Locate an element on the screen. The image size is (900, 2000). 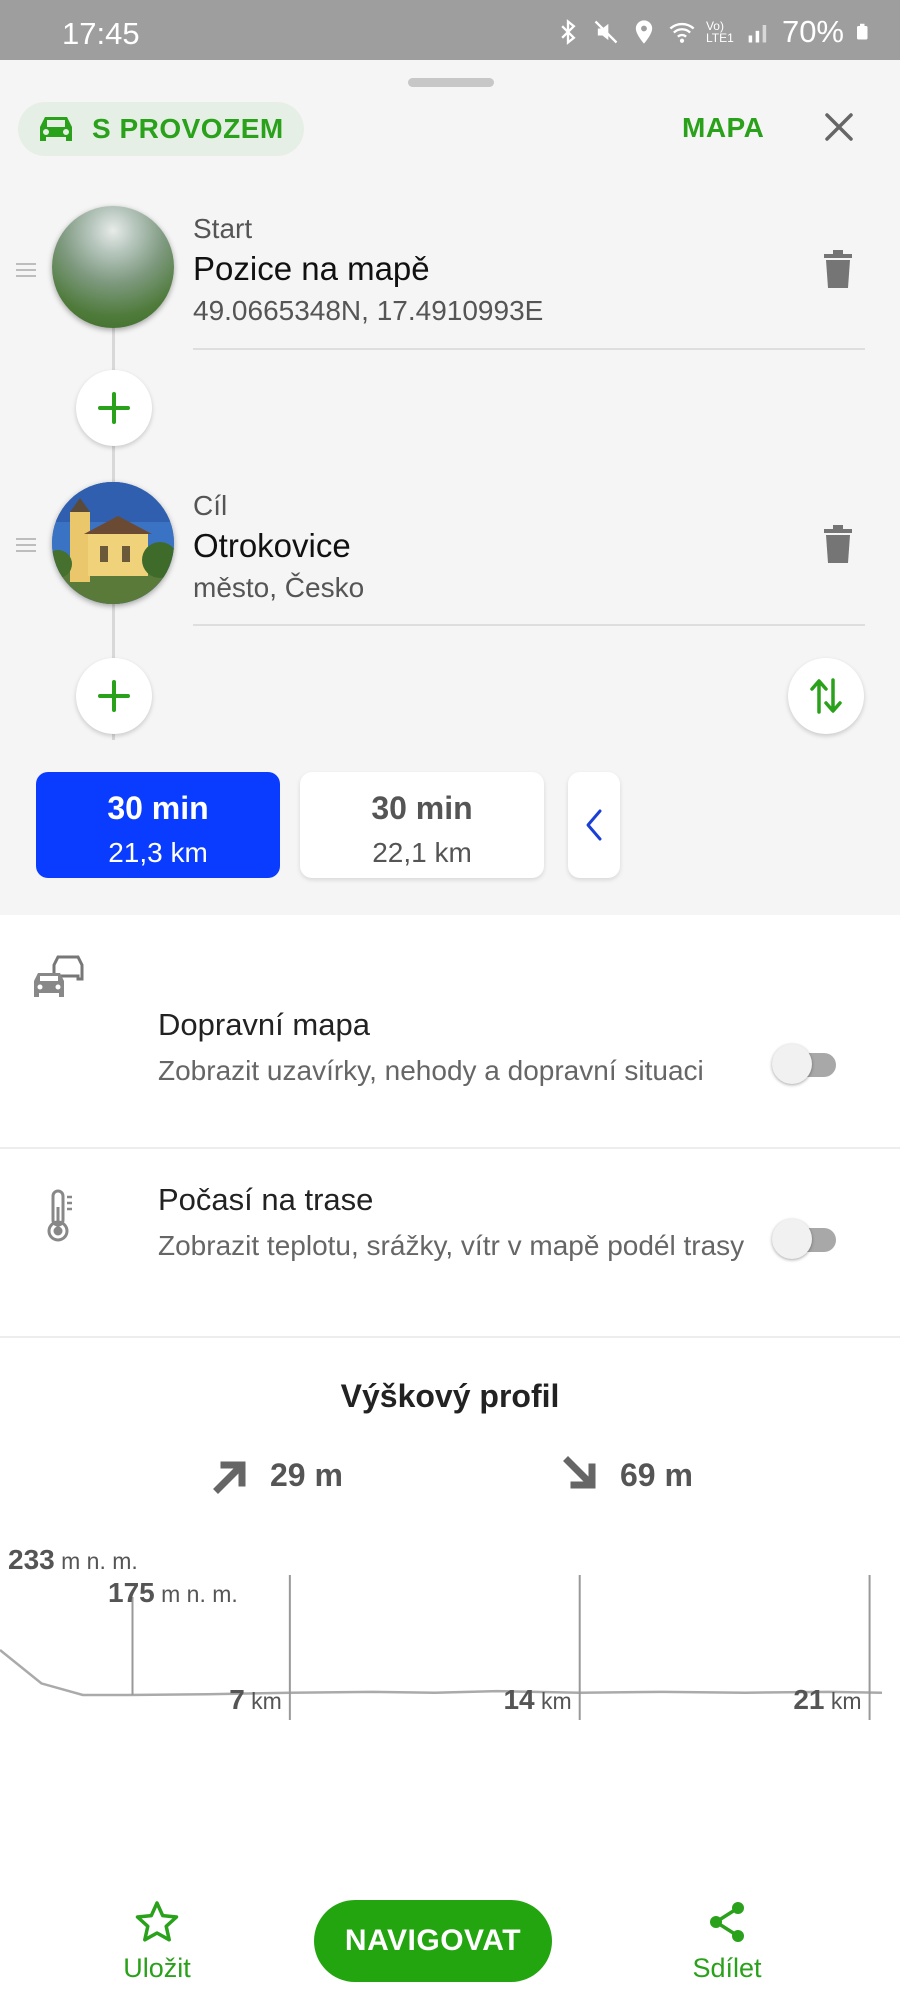
weather-on-route-toggle is located at coordinates (805, 1237).